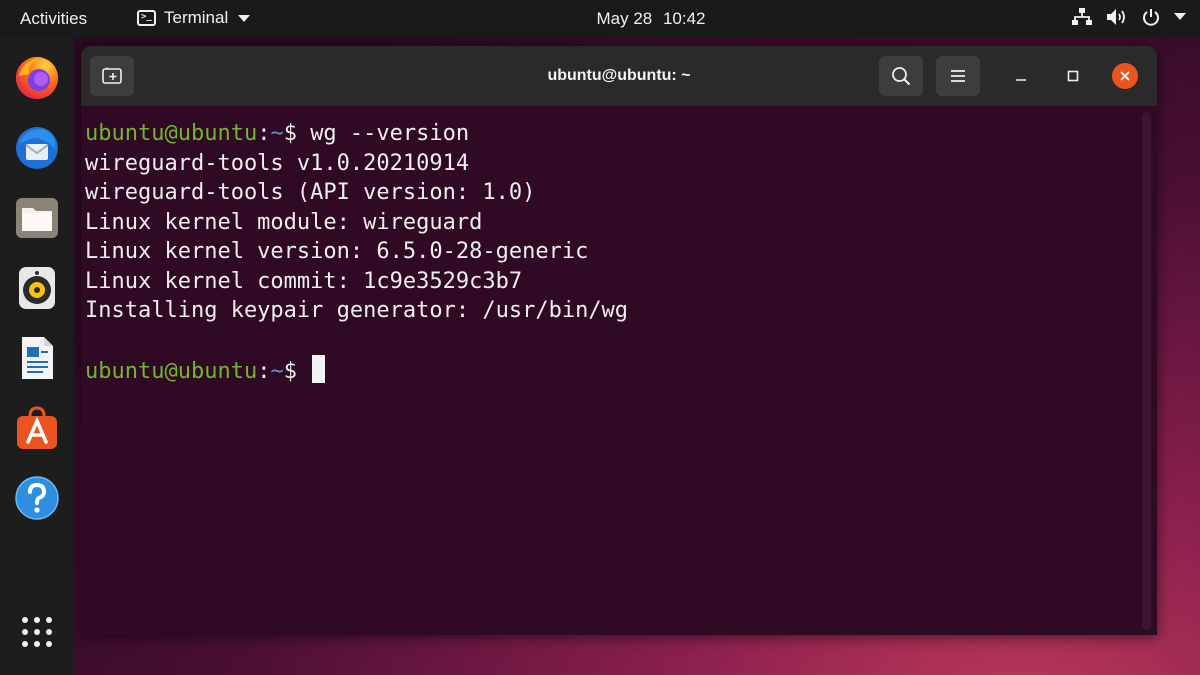 This screenshot has height=675, width=1200. I want to click on search-icon, so click(901, 76).